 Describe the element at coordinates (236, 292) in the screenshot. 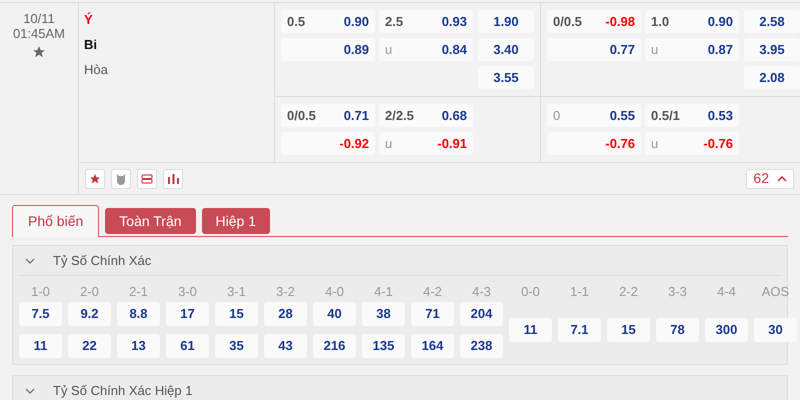

I see `score-label: 3-1` at that location.